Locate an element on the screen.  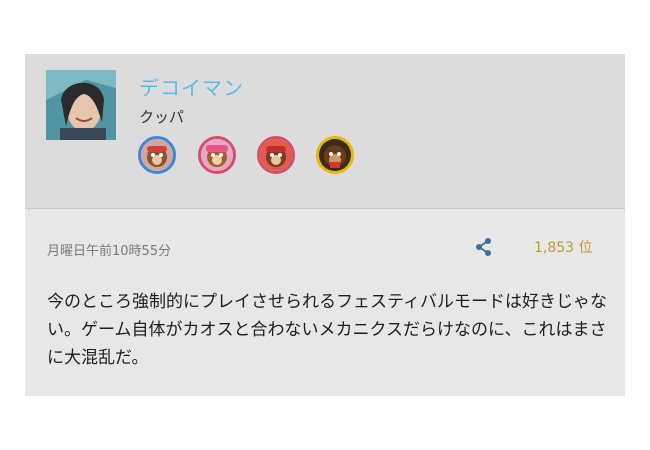
share-icon is located at coordinates (484, 247).